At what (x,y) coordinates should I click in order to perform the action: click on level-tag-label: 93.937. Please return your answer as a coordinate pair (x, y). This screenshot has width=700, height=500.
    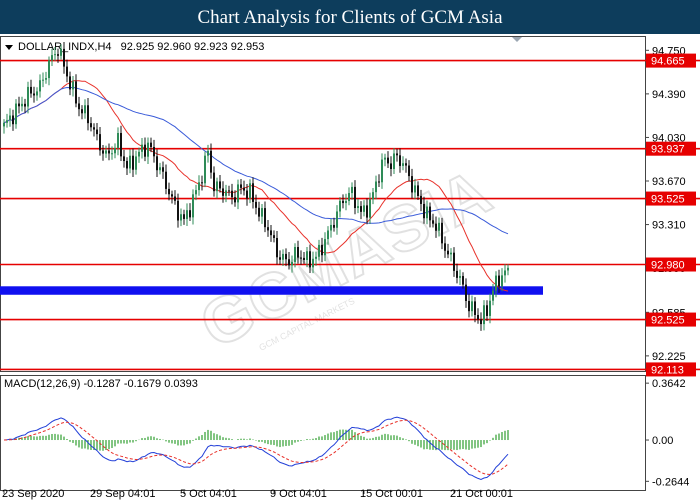
    Looking at the image, I should click on (668, 150).